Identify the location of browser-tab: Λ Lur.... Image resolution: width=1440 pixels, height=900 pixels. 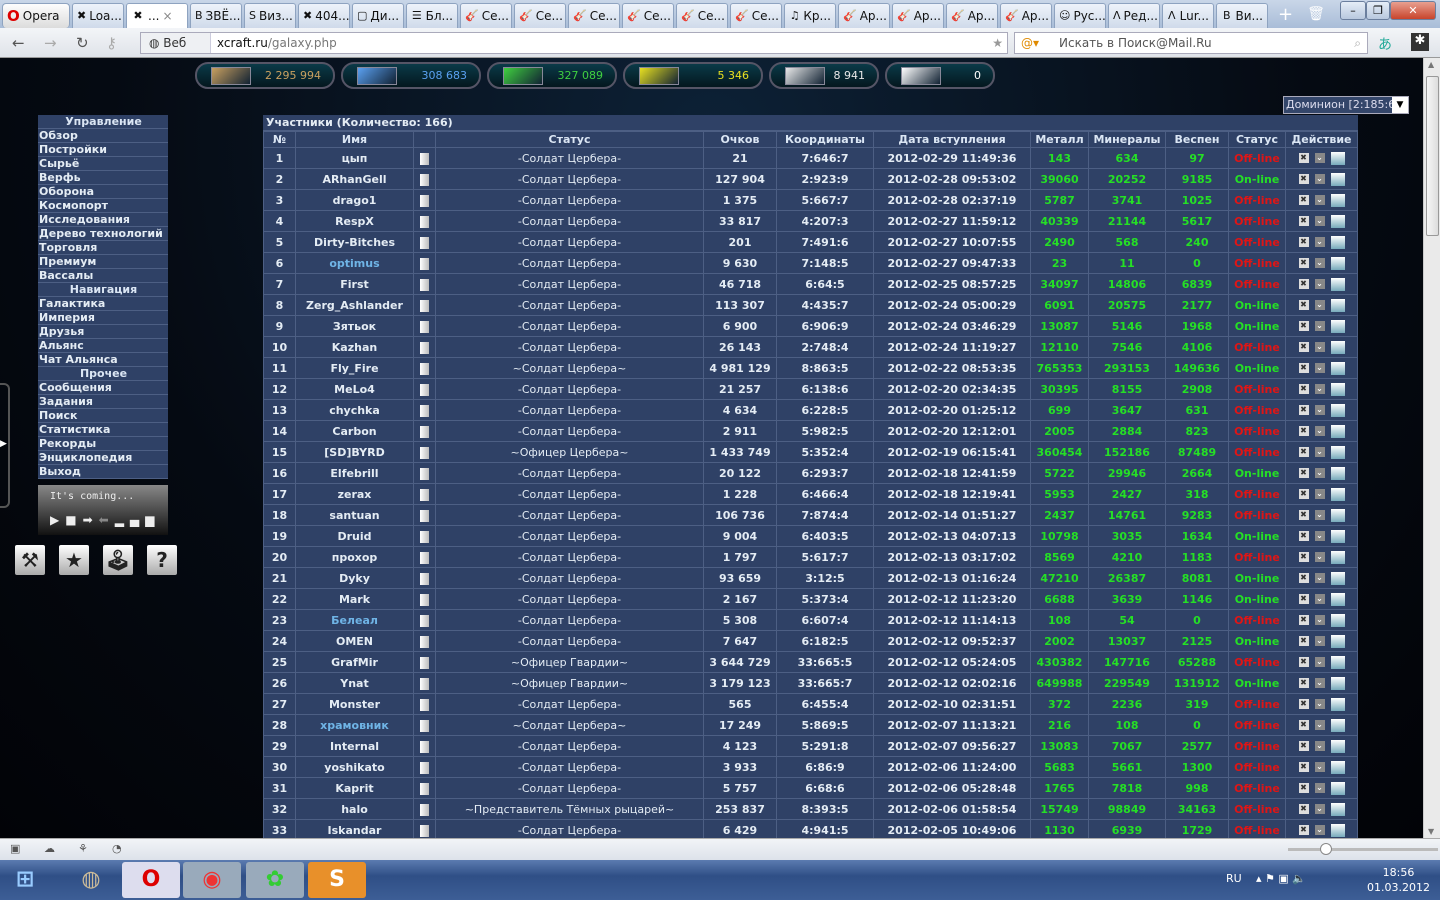
(1188, 15).